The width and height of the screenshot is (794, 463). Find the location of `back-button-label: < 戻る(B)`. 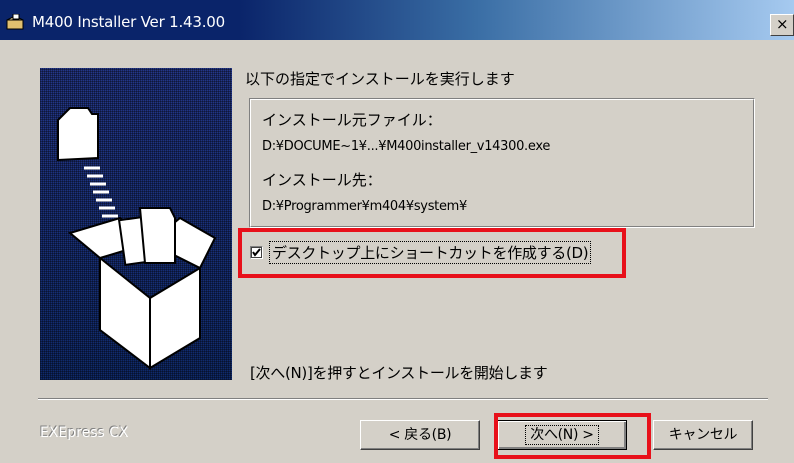

back-button-label: < 戻る(B) is located at coordinates (420, 435).